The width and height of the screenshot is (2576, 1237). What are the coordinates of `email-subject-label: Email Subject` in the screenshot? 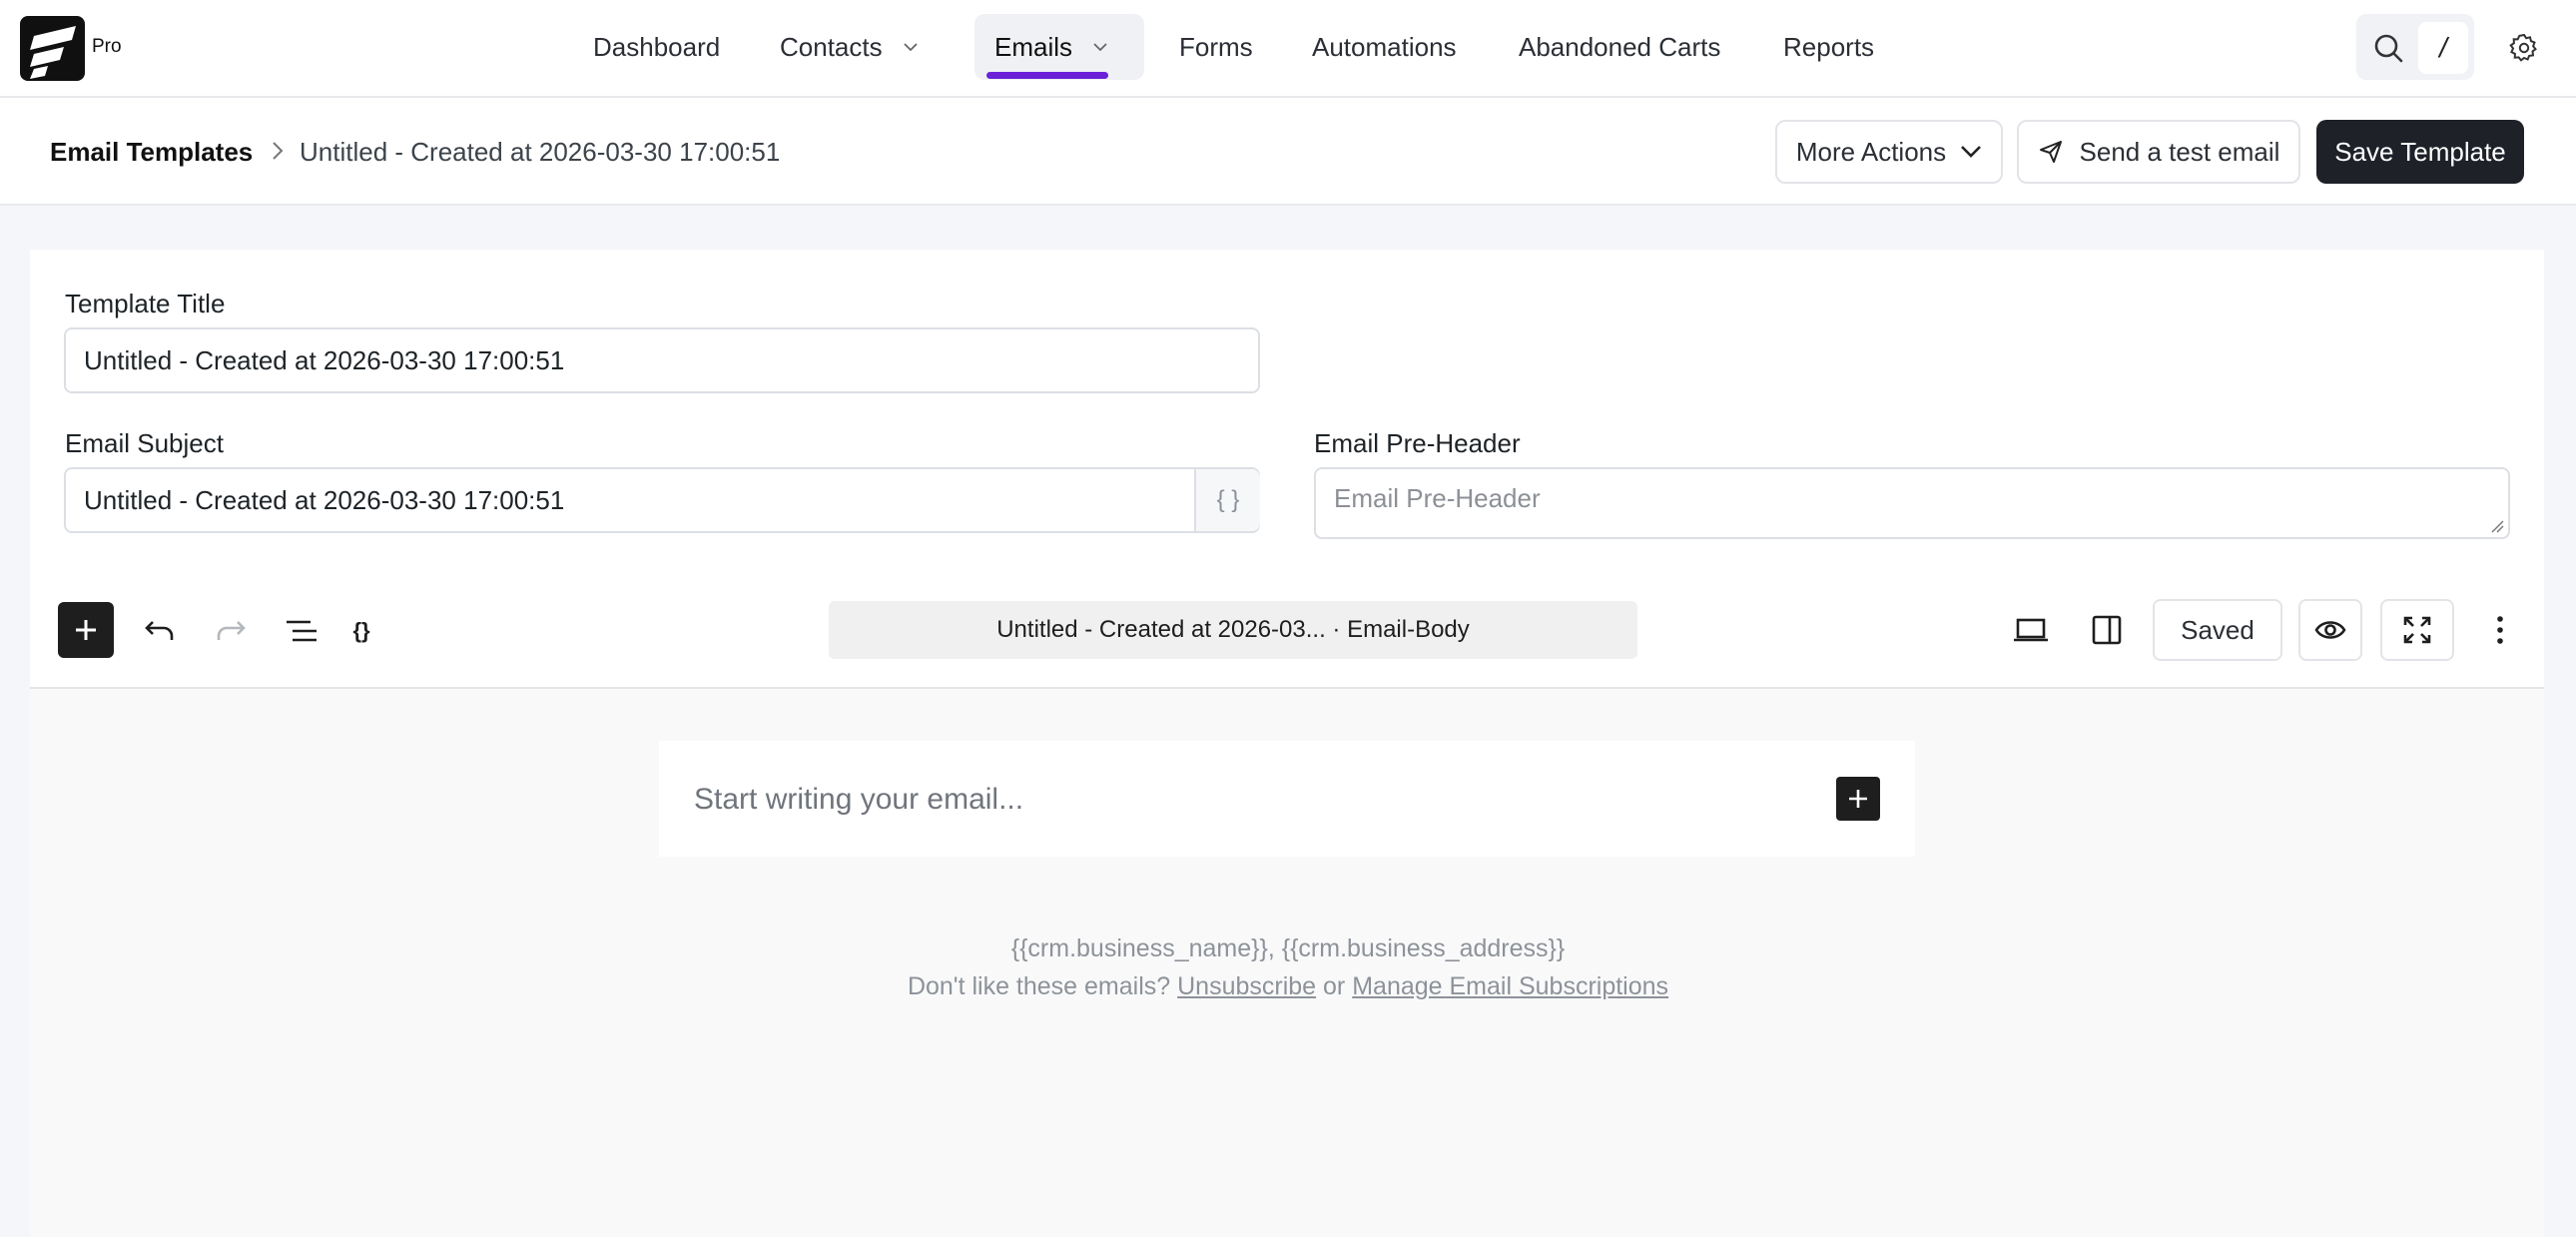 It's located at (144, 443).